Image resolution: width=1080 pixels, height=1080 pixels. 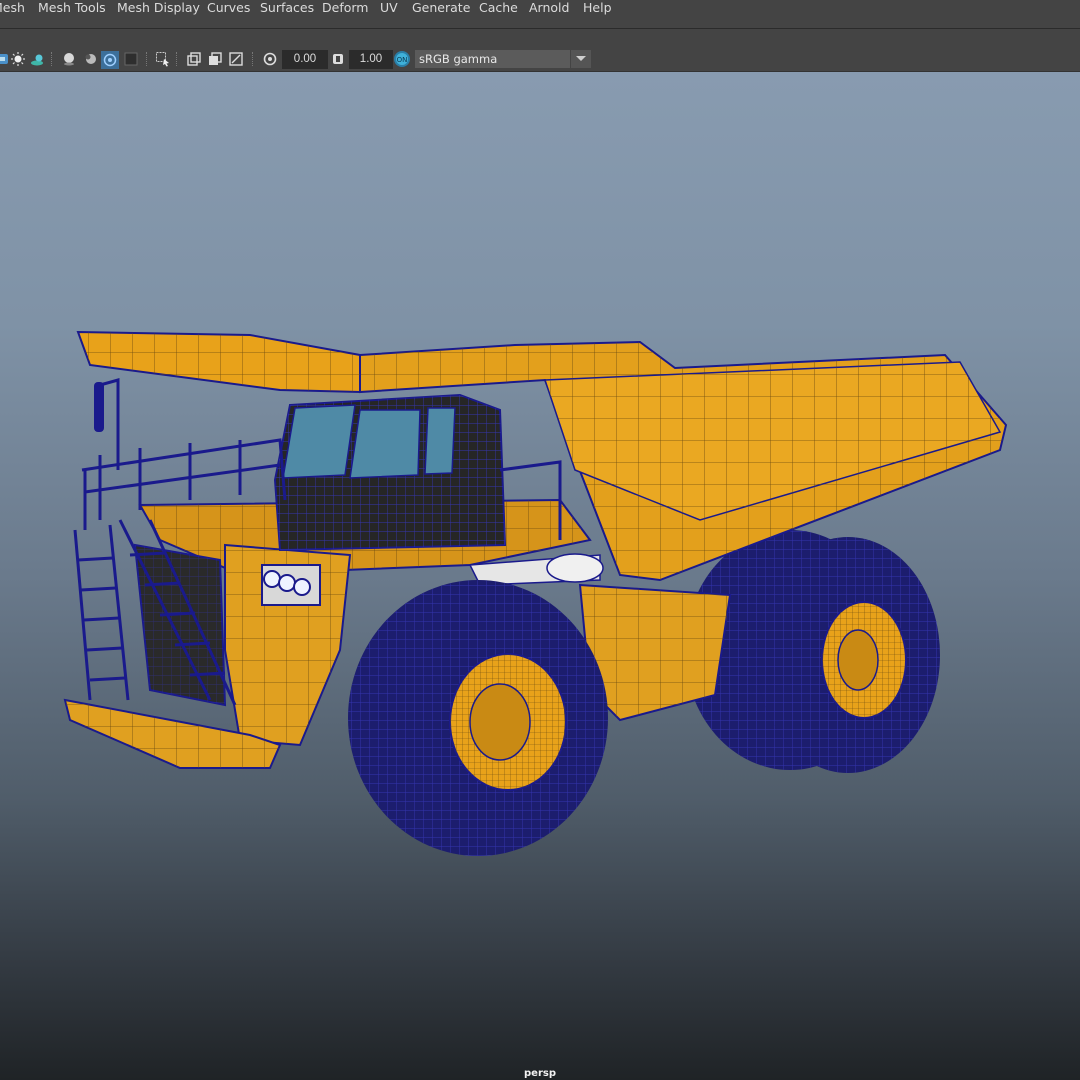 What do you see at coordinates (848, 655) in the screenshot?
I see `rear-tire-near` at bounding box center [848, 655].